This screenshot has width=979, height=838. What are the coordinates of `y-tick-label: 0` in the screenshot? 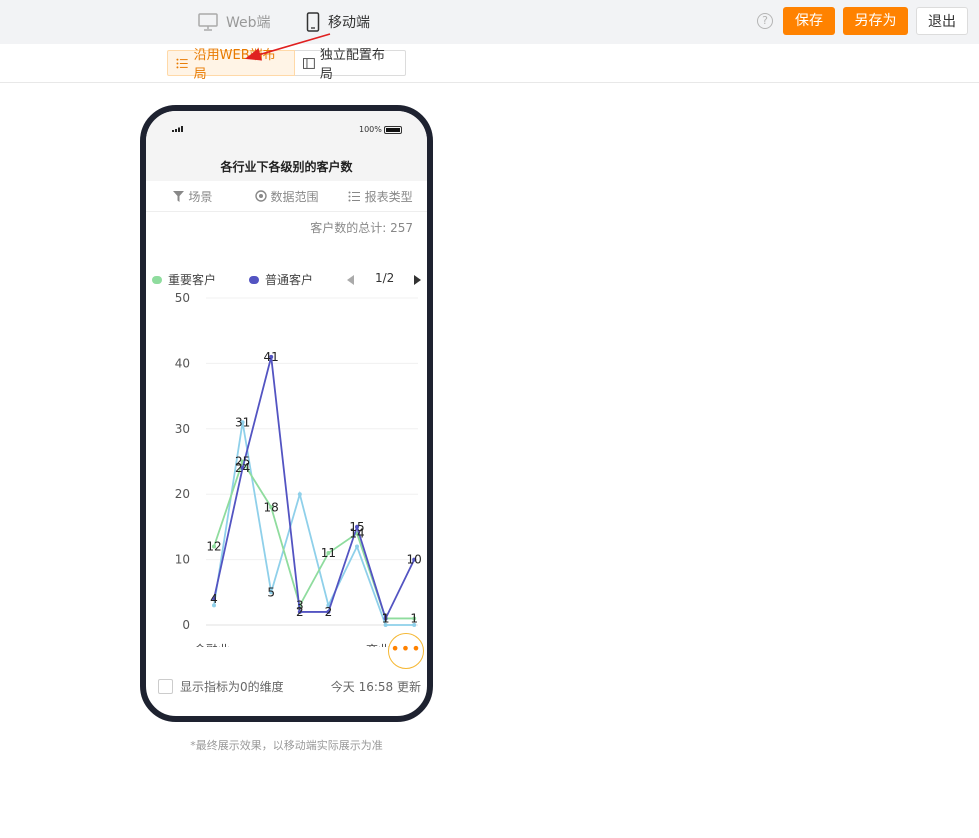 It's located at (186, 625).